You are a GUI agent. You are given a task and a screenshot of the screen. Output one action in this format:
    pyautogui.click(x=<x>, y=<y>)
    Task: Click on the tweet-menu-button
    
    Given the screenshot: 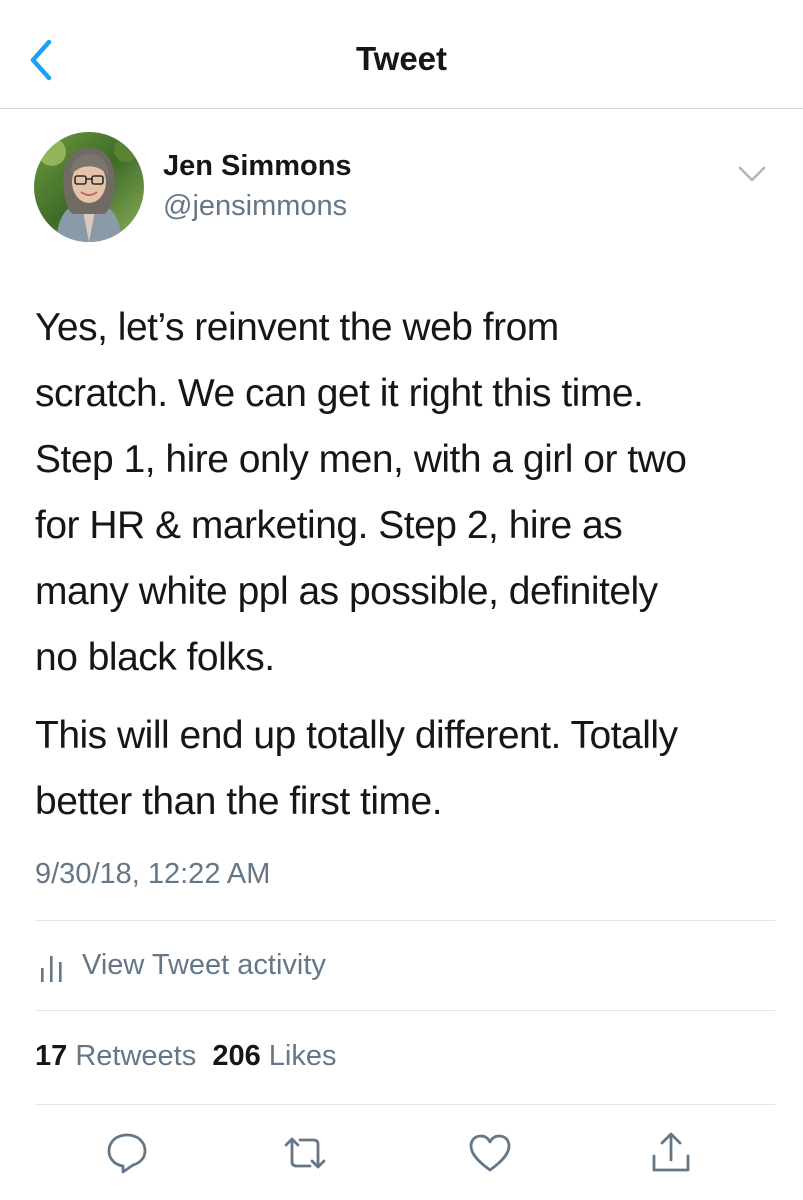 What is the action you would take?
    pyautogui.click(x=752, y=174)
    